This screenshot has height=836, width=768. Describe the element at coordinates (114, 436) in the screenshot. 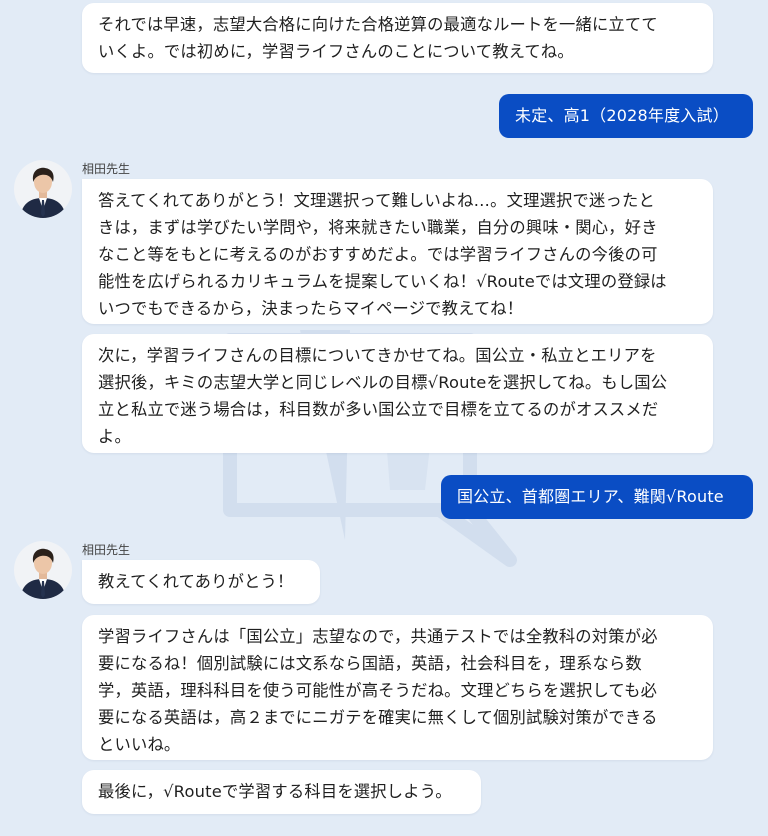

I see `message-line: よ。` at that location.